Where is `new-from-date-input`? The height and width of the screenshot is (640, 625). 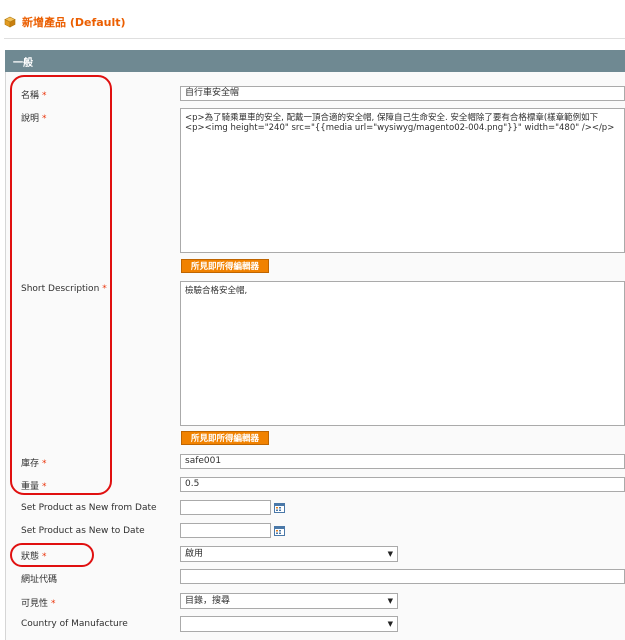 new-from-date-input is located at coordinates (225, 507).